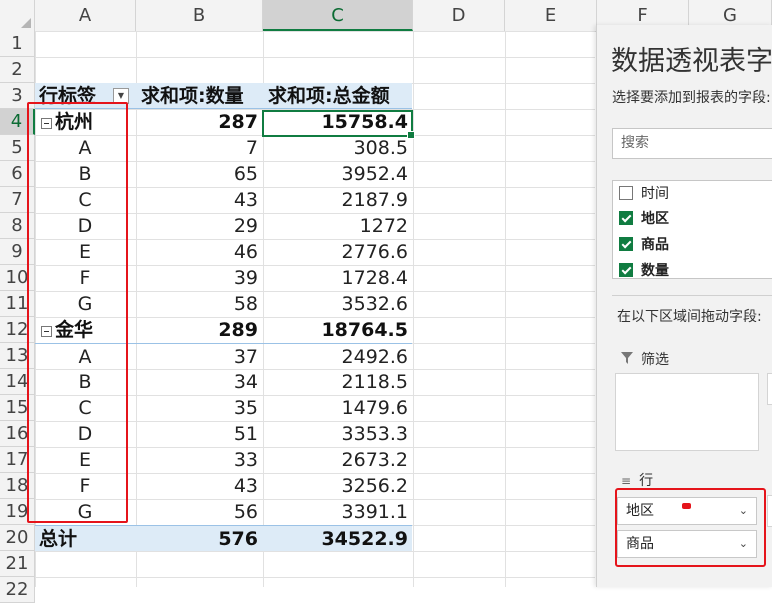 This screenshot has height=603, width=772. I want to click on pivot-total-row: 总计 576 34522.9, so click(223, 538).